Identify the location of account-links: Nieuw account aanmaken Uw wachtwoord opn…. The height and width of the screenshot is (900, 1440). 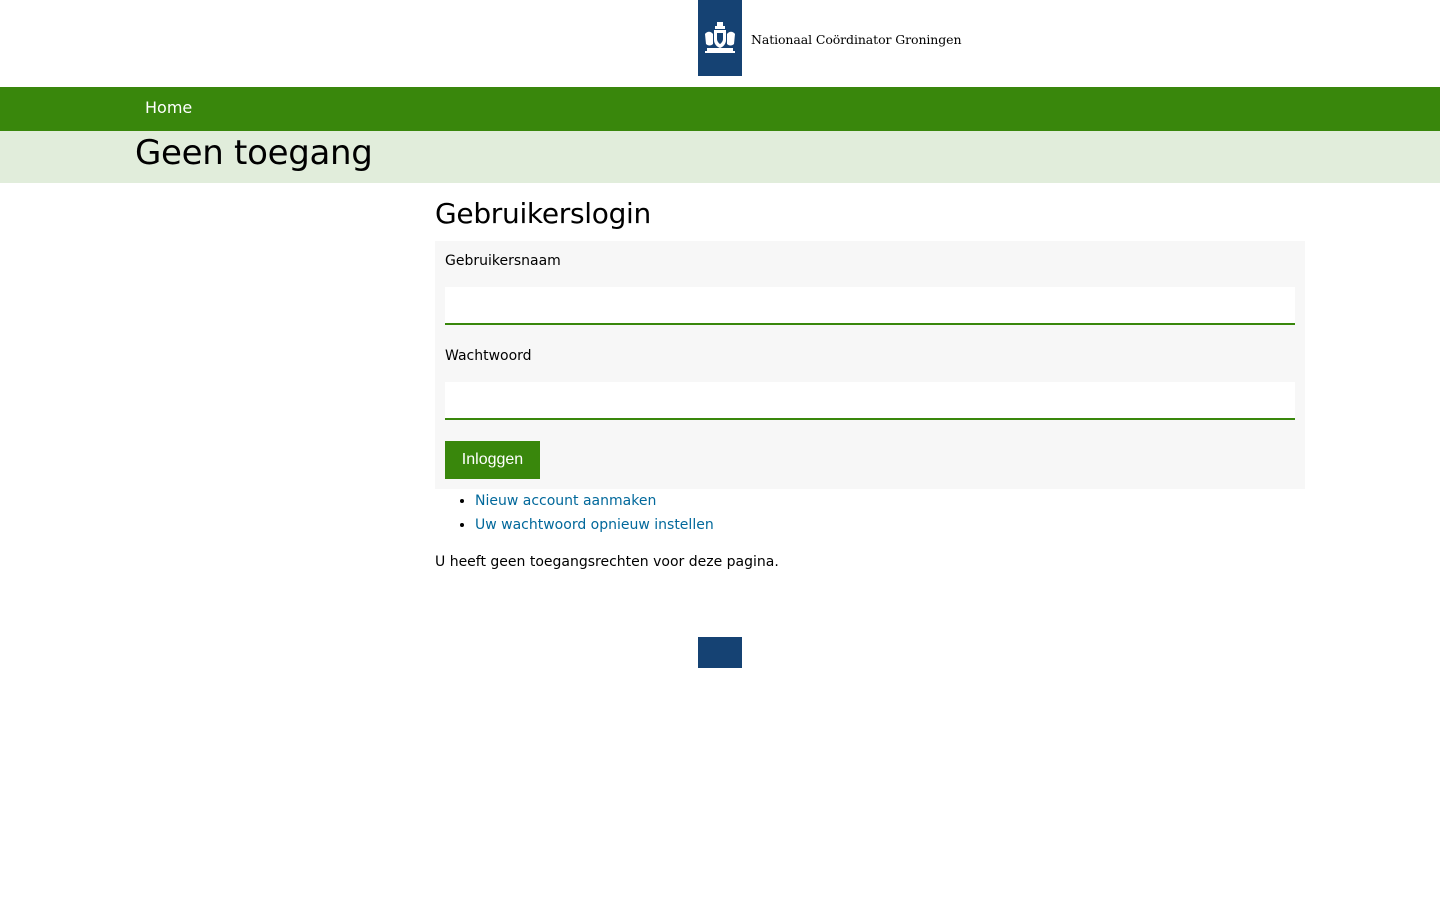
(574, 513).